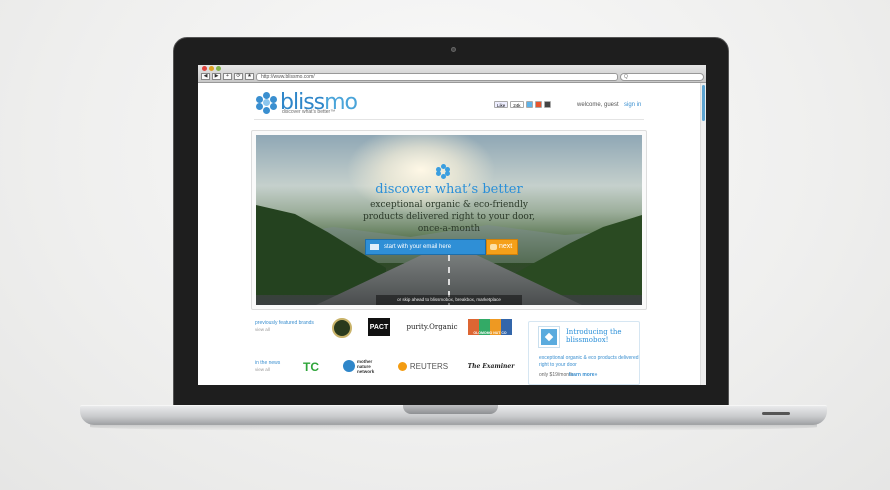  What do you see at coordinates (453, 49) in the screenshot?
I see `camera` at bounding box center [453, 49].